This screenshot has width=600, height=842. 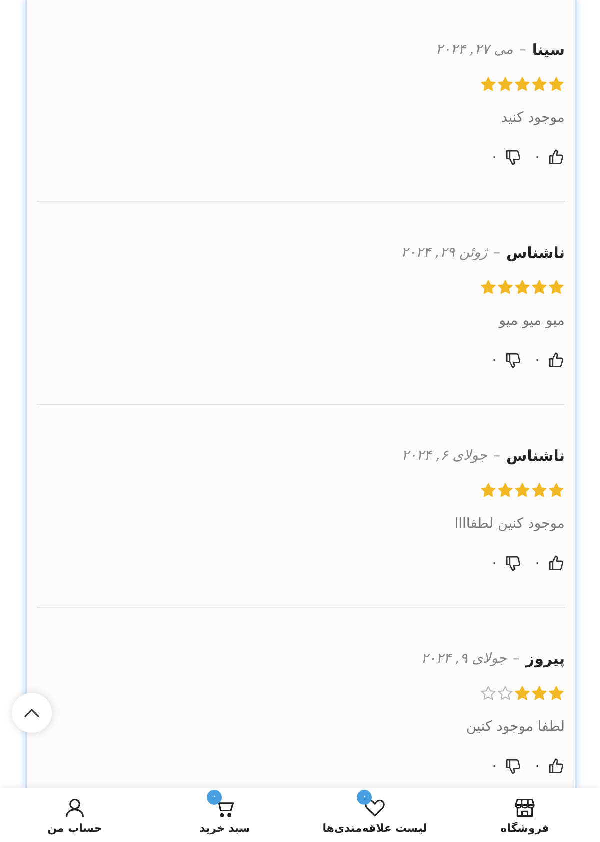 I want to click on review-text: موجود کنین لطفاااا, so click(x=509, y=524).